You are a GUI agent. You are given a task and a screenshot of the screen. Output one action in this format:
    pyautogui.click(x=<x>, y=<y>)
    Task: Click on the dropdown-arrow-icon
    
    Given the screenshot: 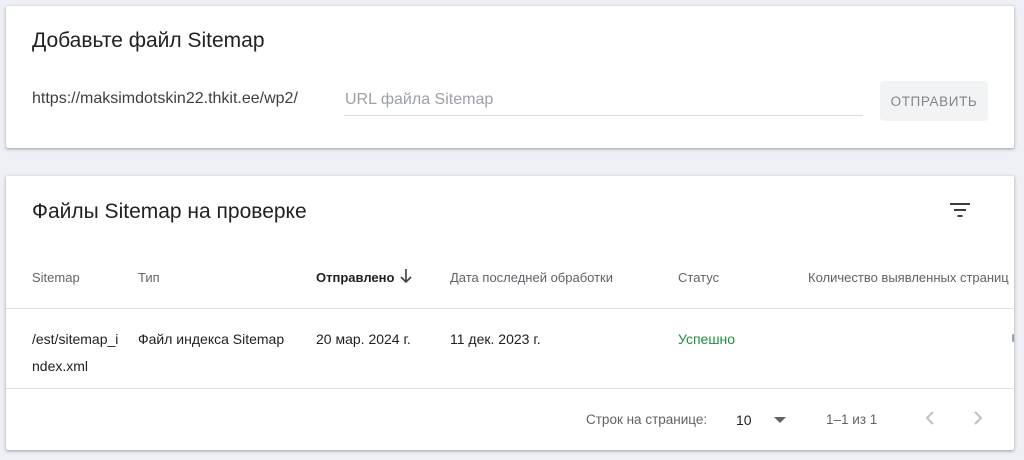 What is the action you would take?
    pyautogui.click(x=780, y=420)
    